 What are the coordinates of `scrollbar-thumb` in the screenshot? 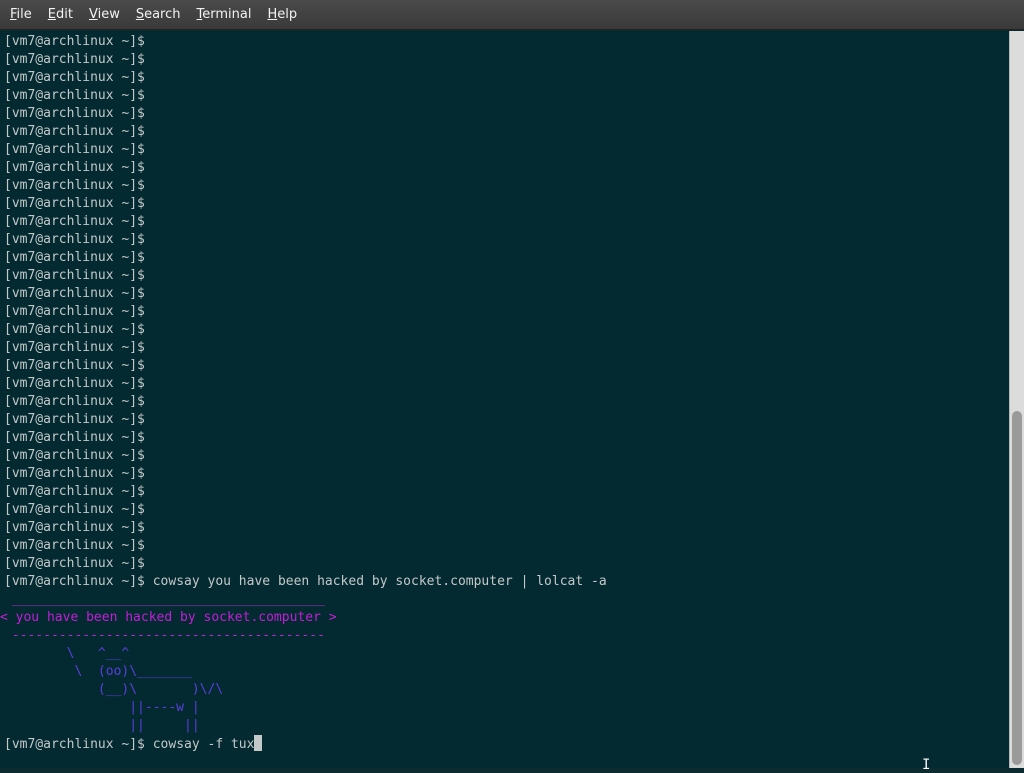 It's located at (1017, 588).